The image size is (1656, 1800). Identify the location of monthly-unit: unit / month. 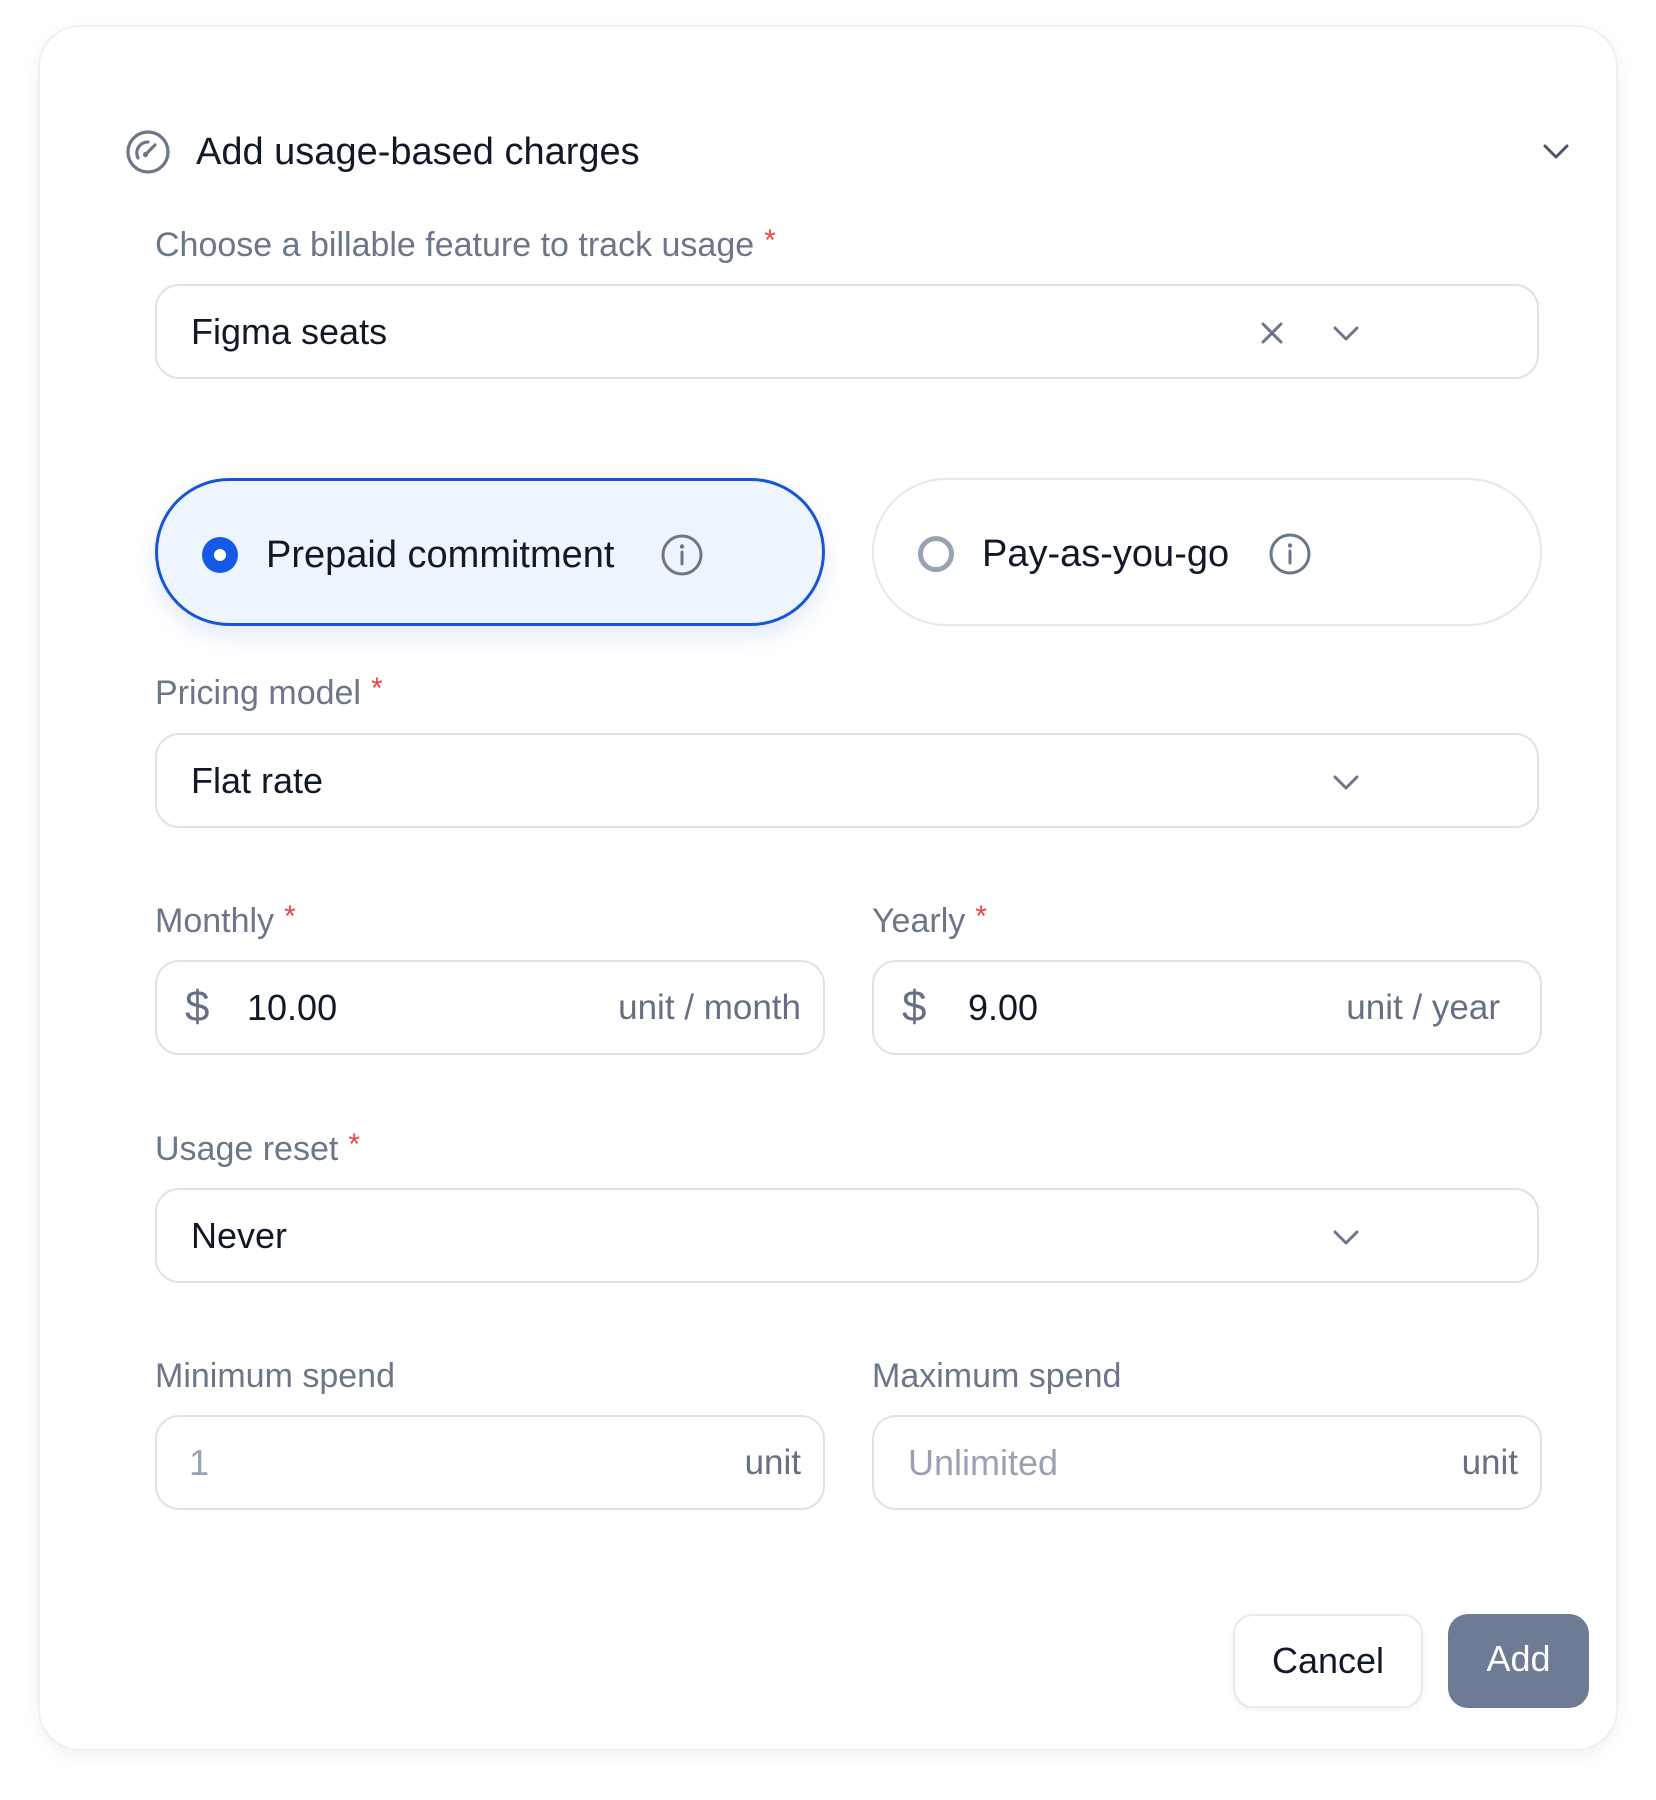
(709, 1007).